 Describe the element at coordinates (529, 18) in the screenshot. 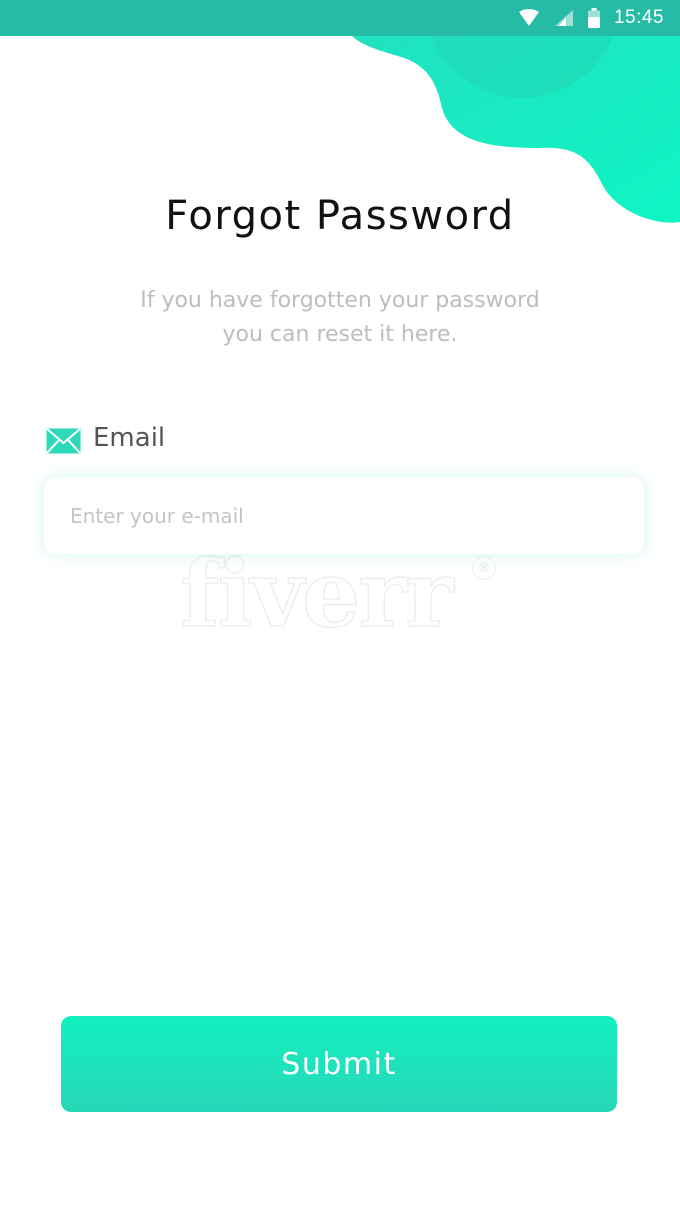

I see `wifi-icon` at that location.